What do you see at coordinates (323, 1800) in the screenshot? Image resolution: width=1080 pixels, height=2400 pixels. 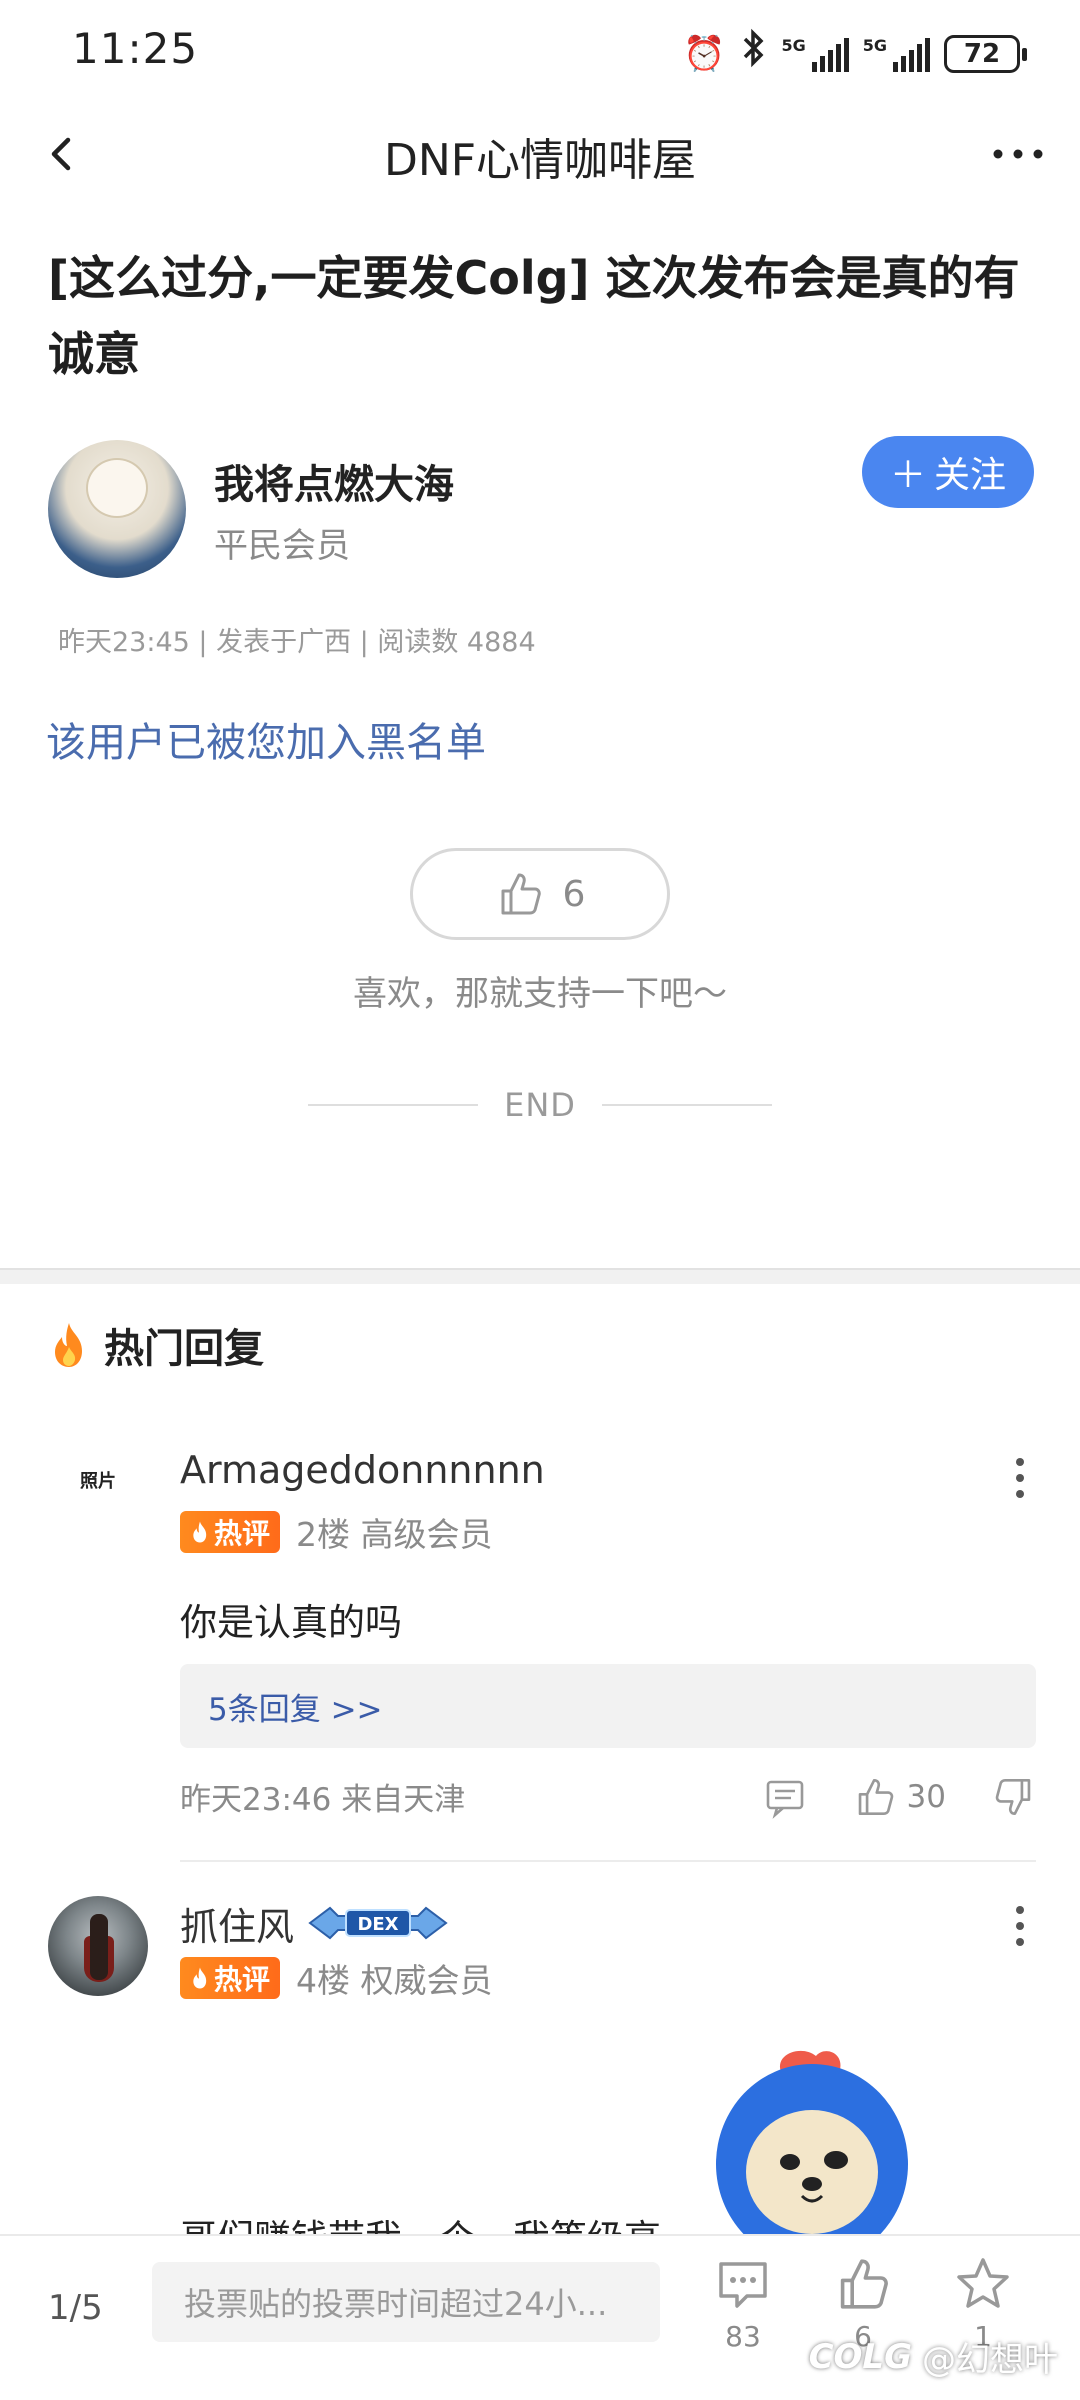 I see `reply-time: 昨天23:46 来自天津` at bounding box center [323, 1800].